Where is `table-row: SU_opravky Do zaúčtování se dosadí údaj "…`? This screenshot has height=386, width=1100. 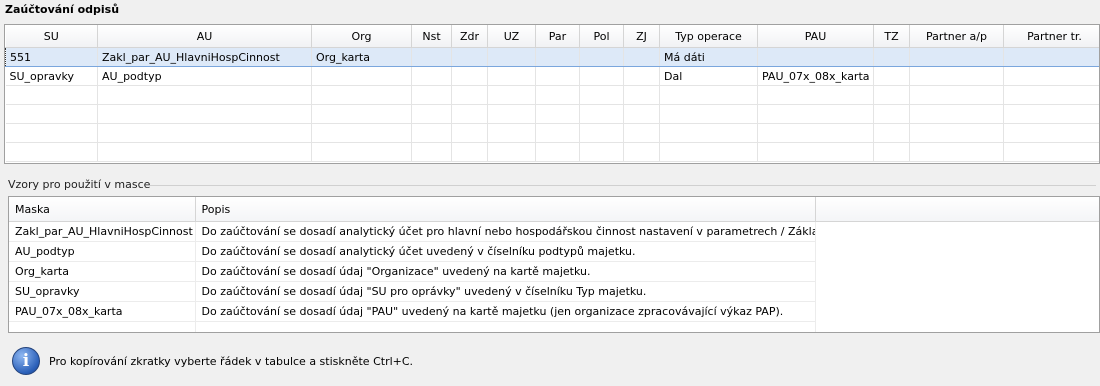
table-row: SU_opravky Do zaúčtování se dosadí údaj "… is located at coordinates (554, 291).